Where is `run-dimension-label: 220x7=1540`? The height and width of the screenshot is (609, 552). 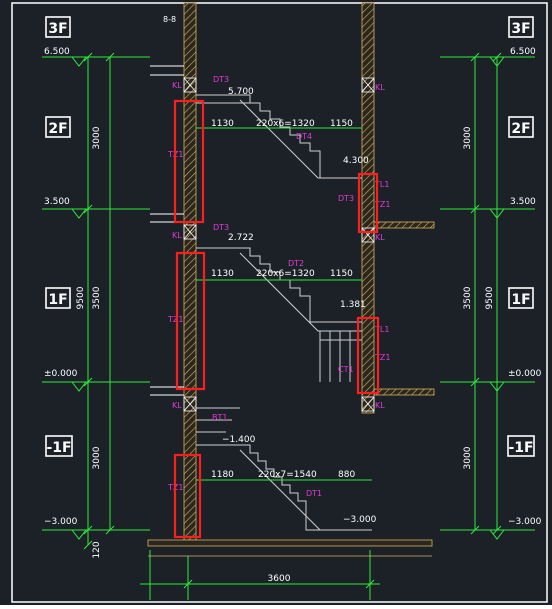
run-dimension-label: 220x7=1540 is located at coordinates (287, 475).